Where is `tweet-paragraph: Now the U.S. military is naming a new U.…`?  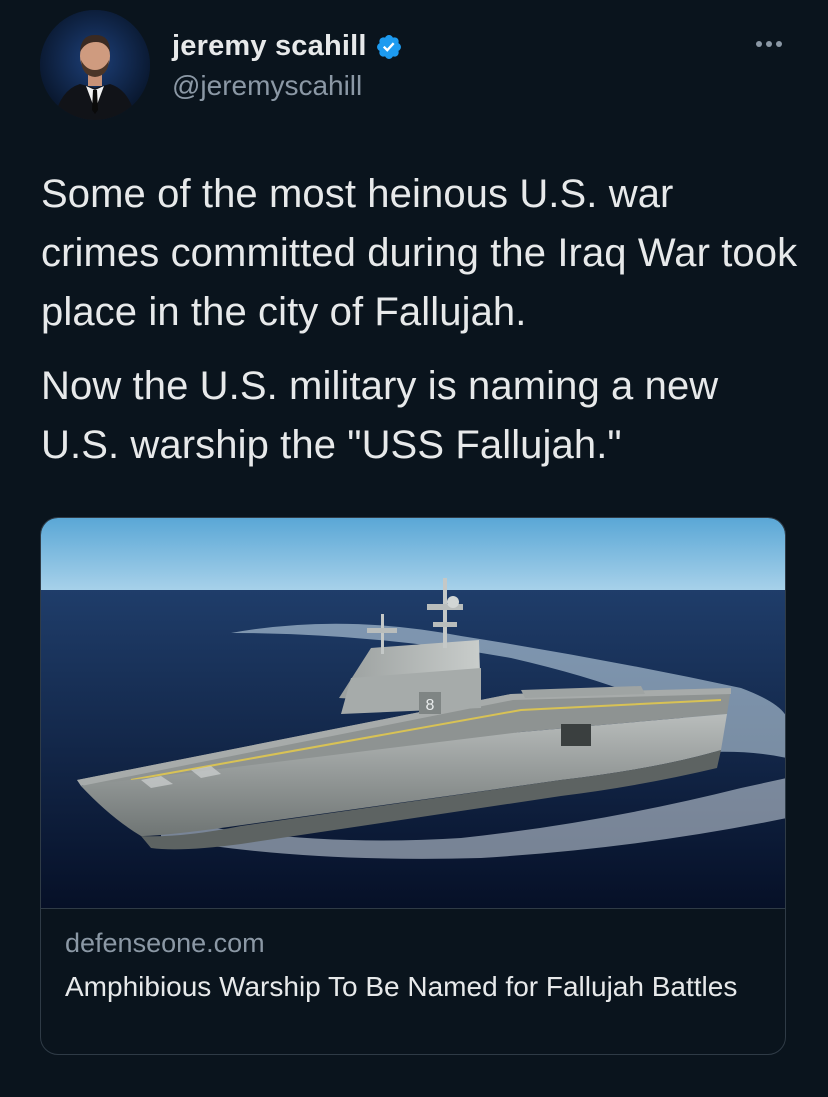
tweet-paragraph: Now the U.S. military is naming a new U.… is located at coordinates (380, 415).